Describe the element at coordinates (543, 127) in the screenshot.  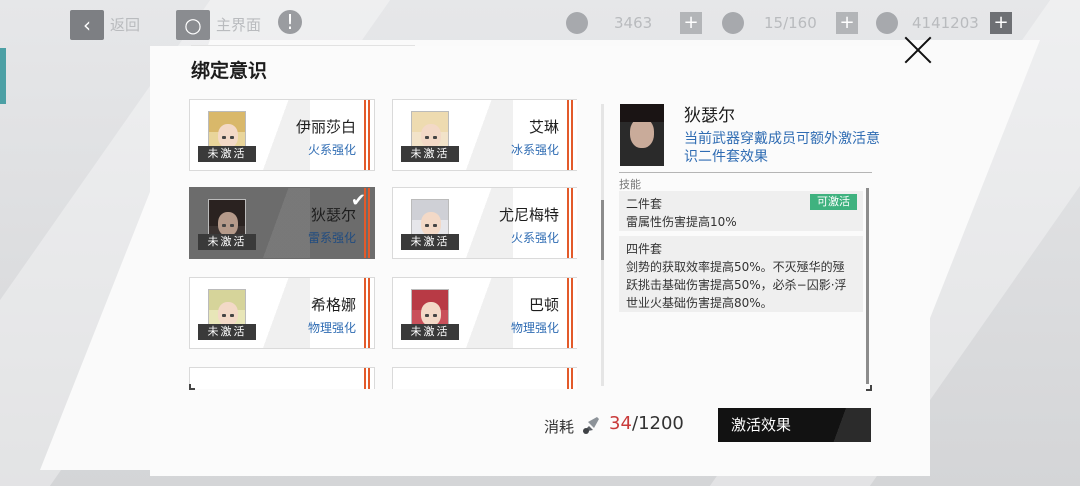
I see `card-name: 艾琳` at that location.